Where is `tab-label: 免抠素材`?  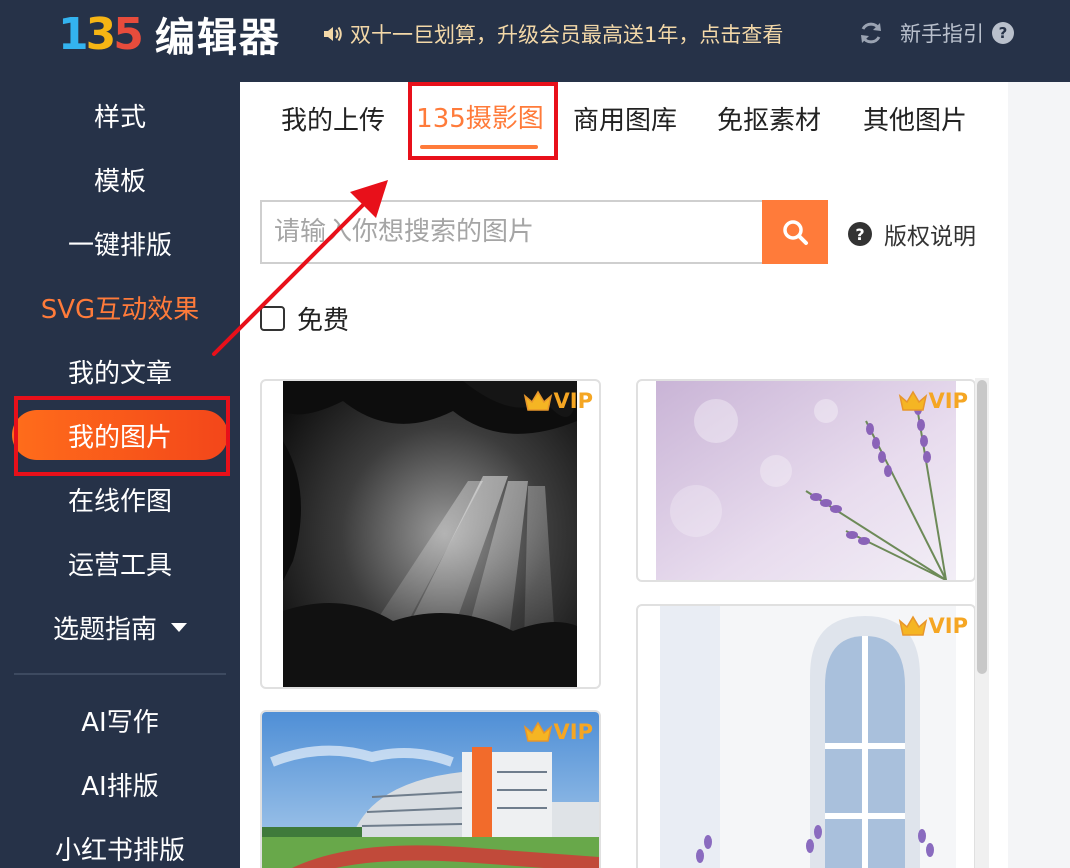
tab-label: 免抠素材 is located at coordinates (768, 120).